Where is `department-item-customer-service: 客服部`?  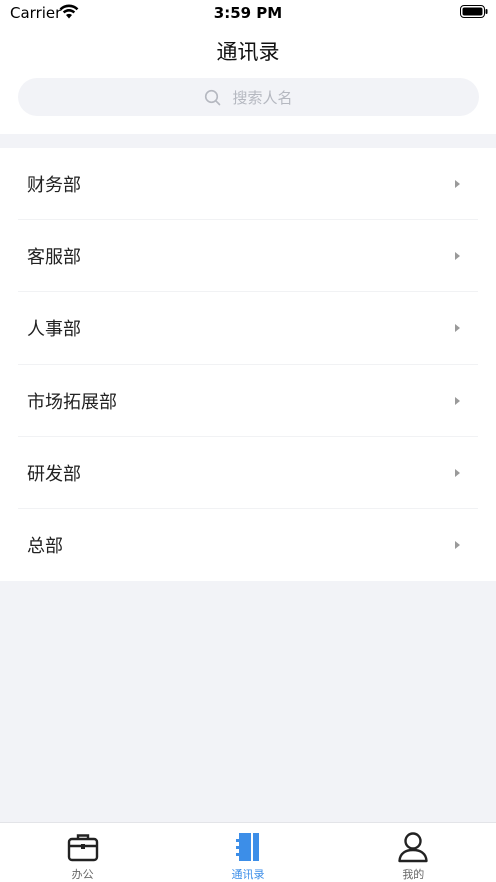 department-item-customer-service: 客服部 is located at coordinates (248, 256).